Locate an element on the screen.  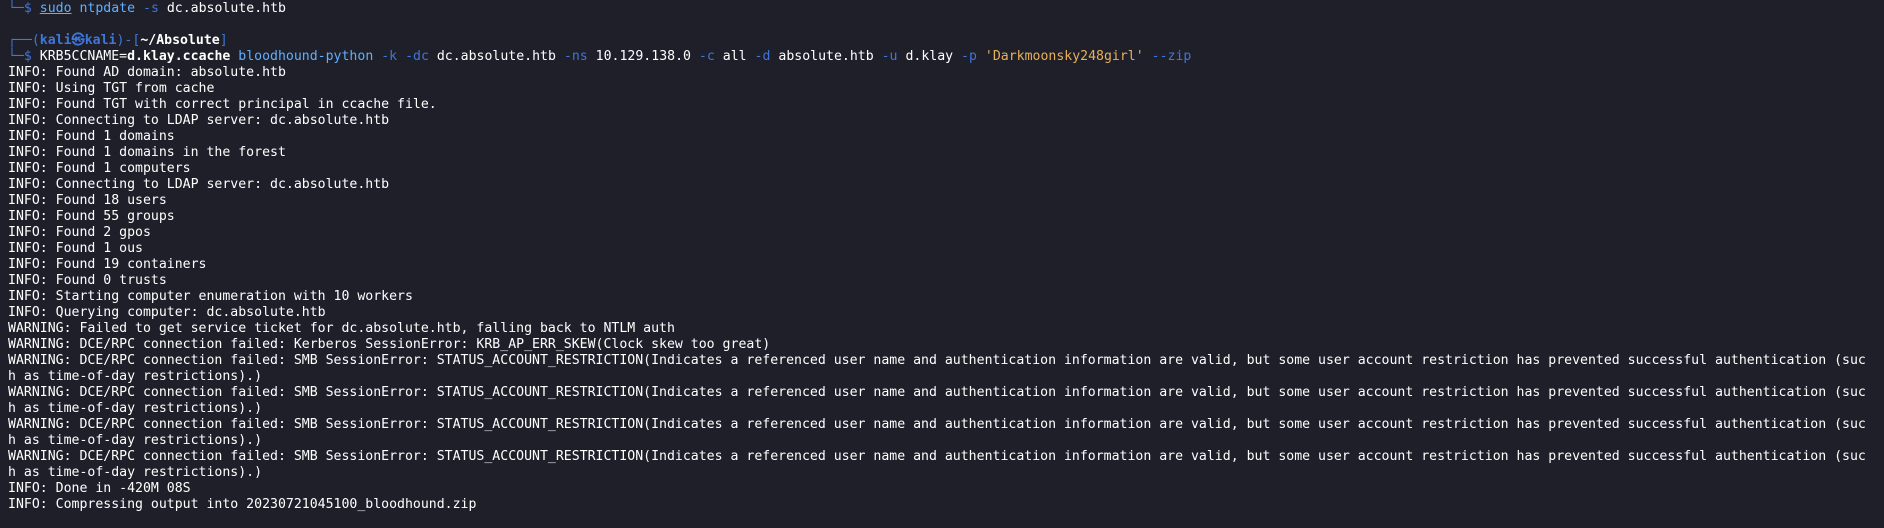
previous-command-line: └─$ sudo ntpdate -s dc.absolute.htb is located at coordinates (946, 9).